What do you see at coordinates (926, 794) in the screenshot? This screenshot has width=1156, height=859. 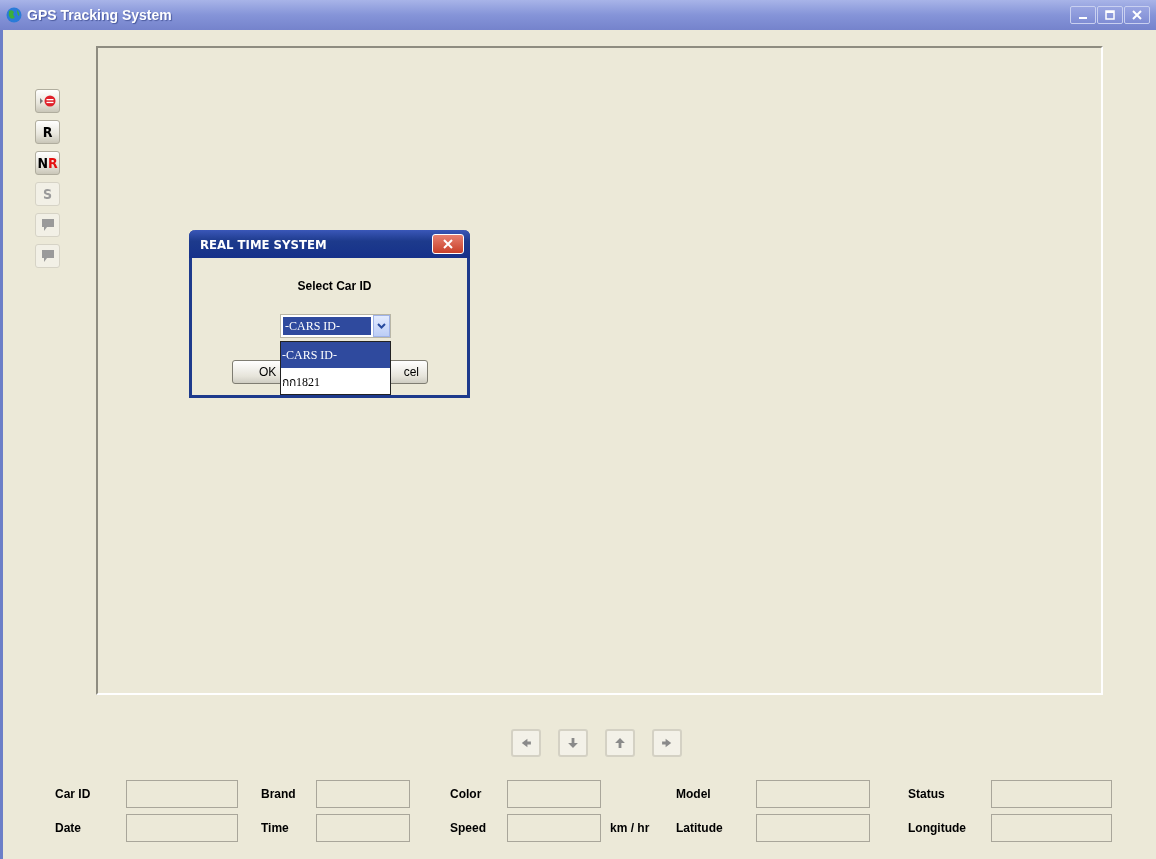 I see `field-label: Status` at bounding box center [926, 794].